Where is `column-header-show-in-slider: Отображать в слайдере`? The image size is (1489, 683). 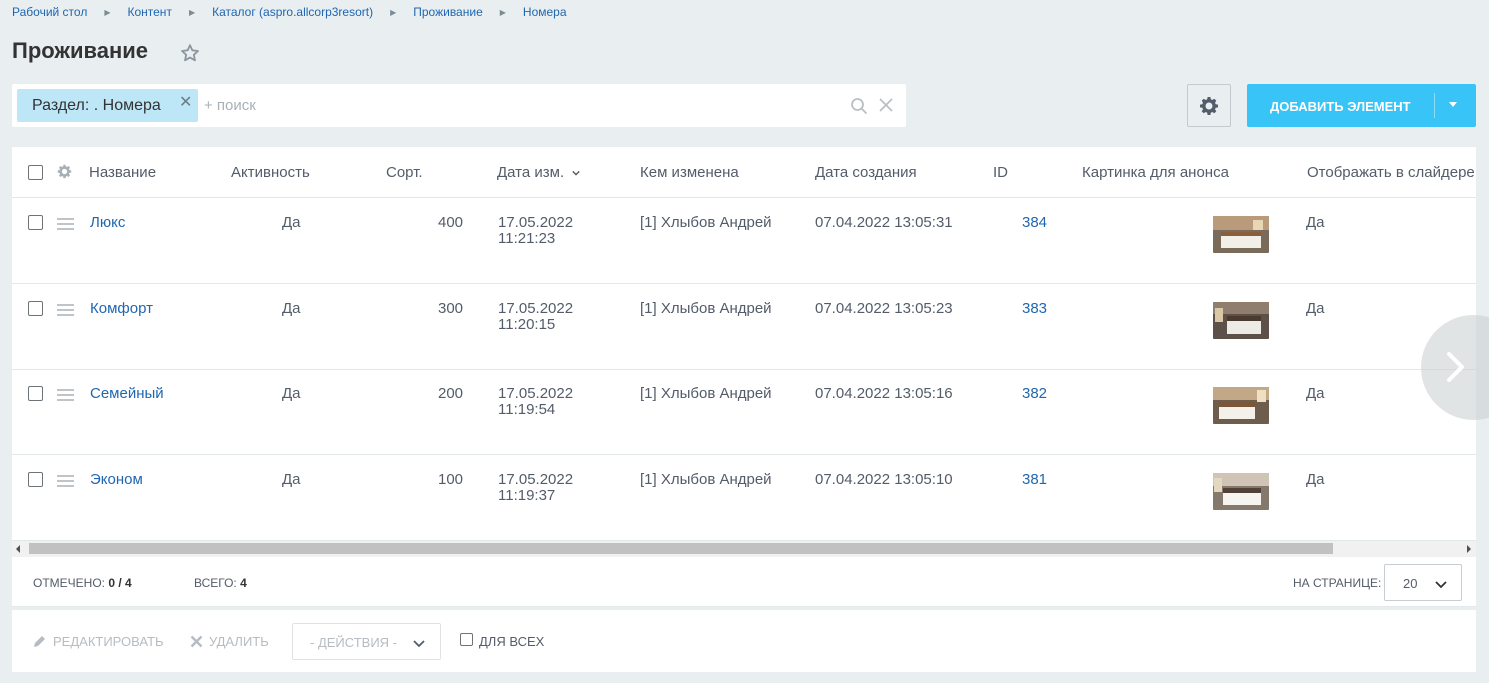 column-header-show-in-slider: Отображать в слайдере is located at coordinates (1391, 172).